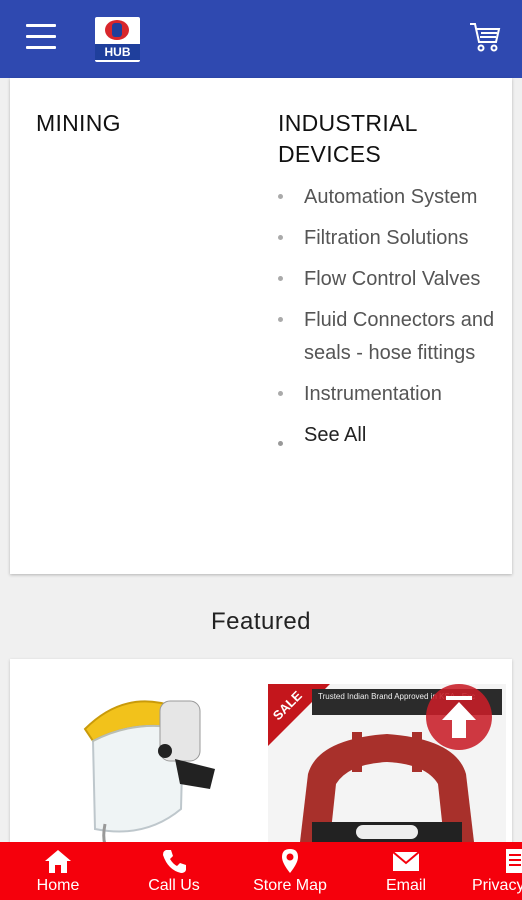 This screenshot has width=522, height=900. Describe the element at coordinates (514, 861) in the screenshot. I see `document-icon` at that location.